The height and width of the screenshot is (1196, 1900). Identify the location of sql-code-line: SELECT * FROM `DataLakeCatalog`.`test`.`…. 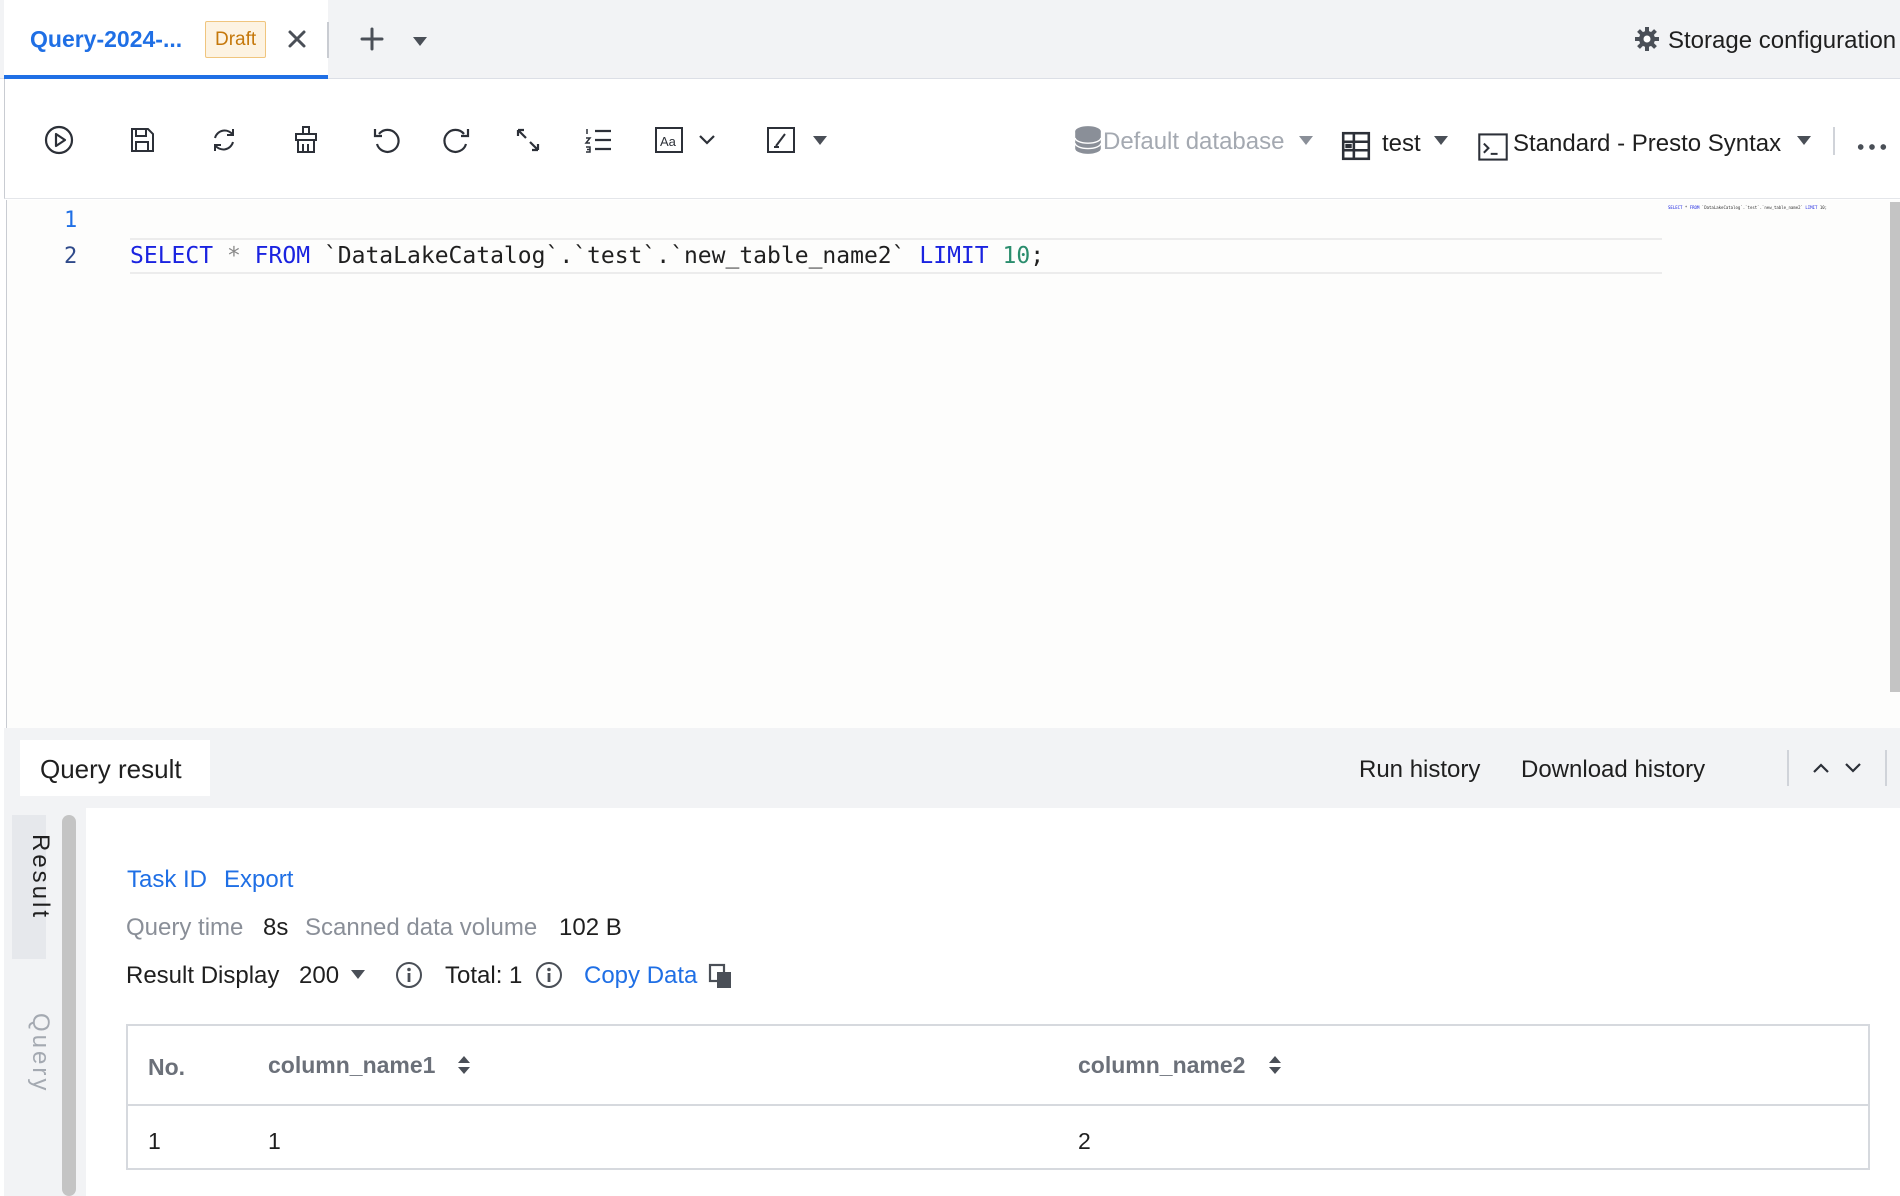
(587, 256).